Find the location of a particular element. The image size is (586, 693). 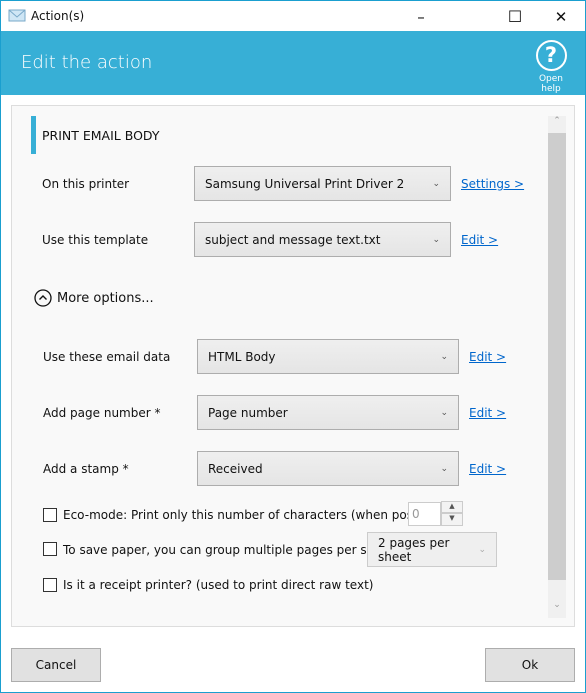

printer-select: Samsung Universal Print Driver 2 ⌄ is located at coordinates (322, 183).